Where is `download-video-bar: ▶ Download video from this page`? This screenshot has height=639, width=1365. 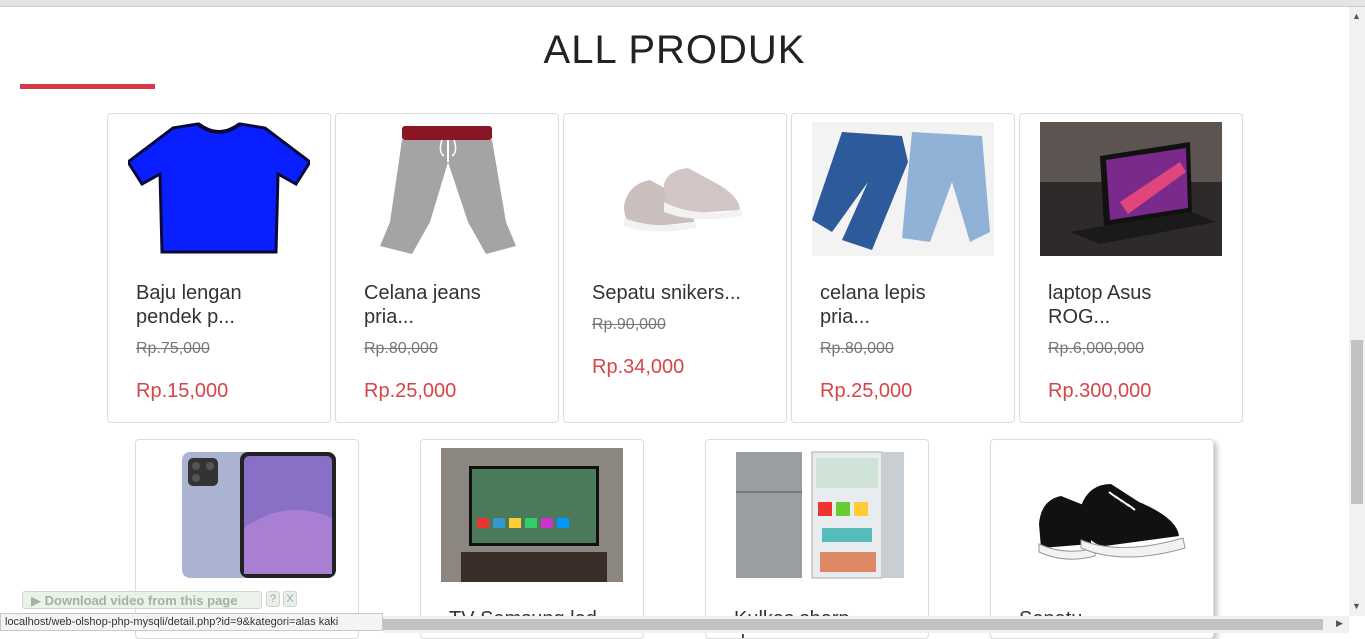 download-video-bar: ▶ Download video from this page is located at coordinates (142, 600).